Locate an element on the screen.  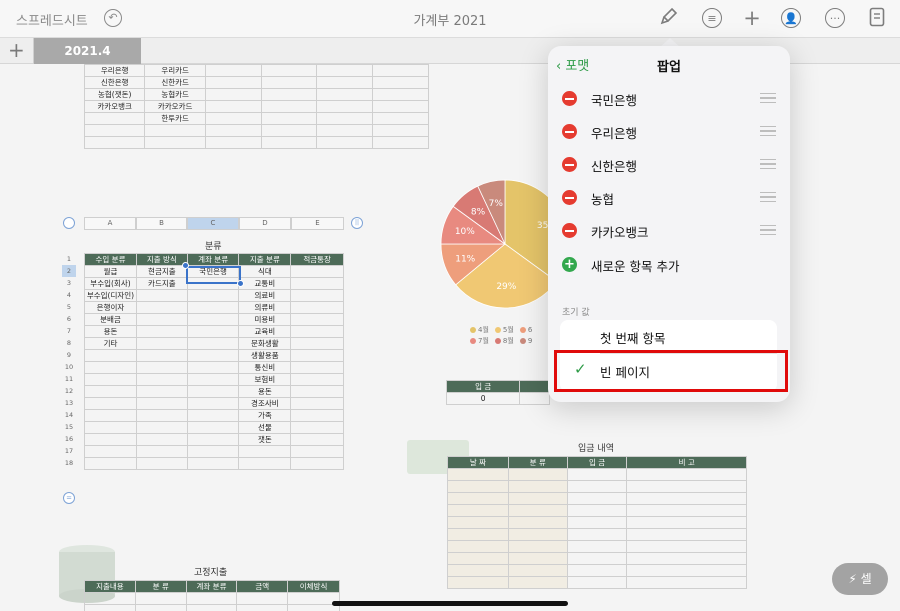
row-number: 2 is located at coordinates (69, 271).